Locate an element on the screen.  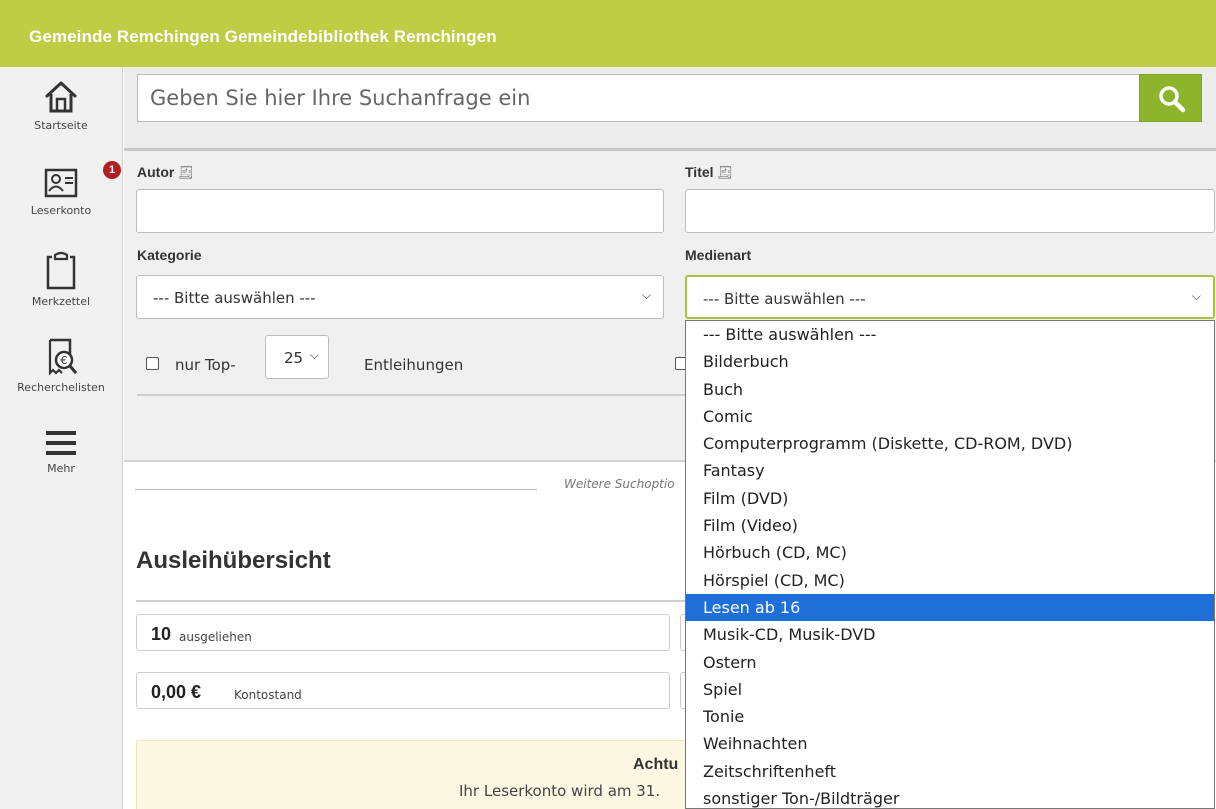
sidebar-item-startseite: Startseite is located at coordinates (61, 105).